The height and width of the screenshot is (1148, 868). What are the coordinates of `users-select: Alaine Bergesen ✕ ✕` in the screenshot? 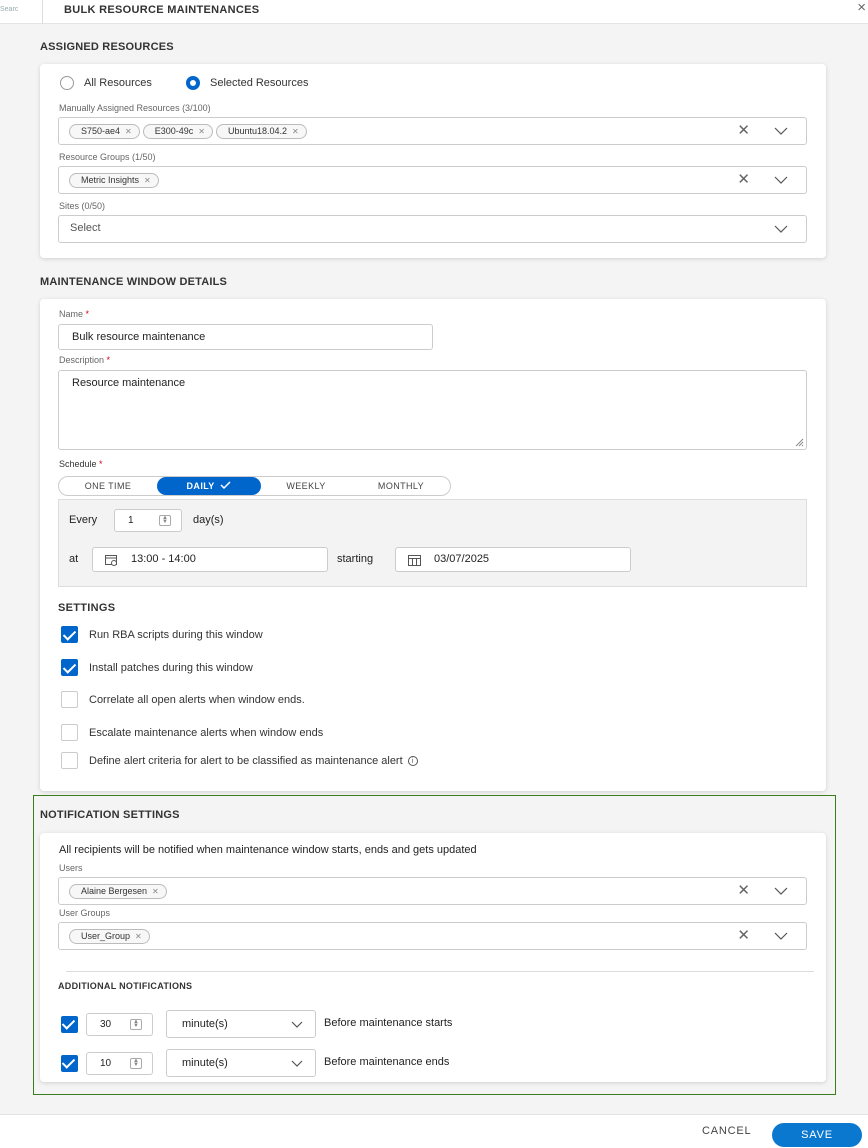 It's located at (432, 891).